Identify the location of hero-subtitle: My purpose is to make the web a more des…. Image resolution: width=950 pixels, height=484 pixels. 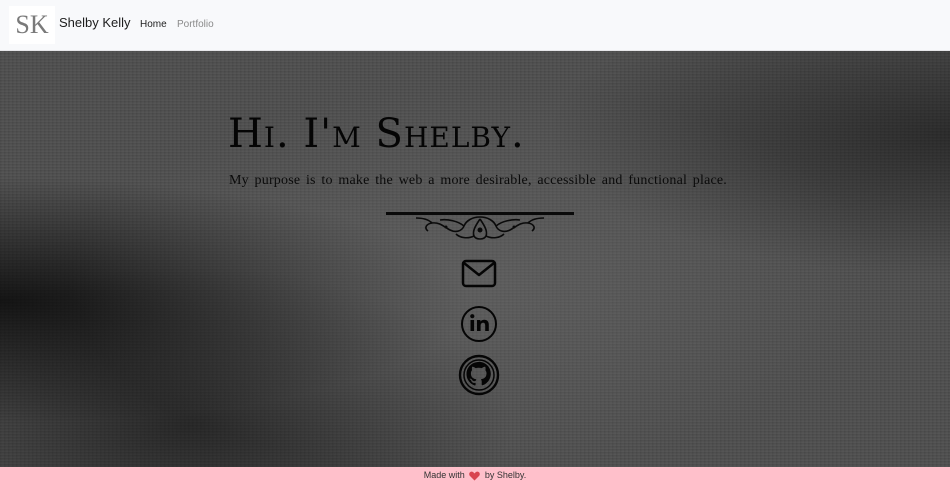
(478, 180).